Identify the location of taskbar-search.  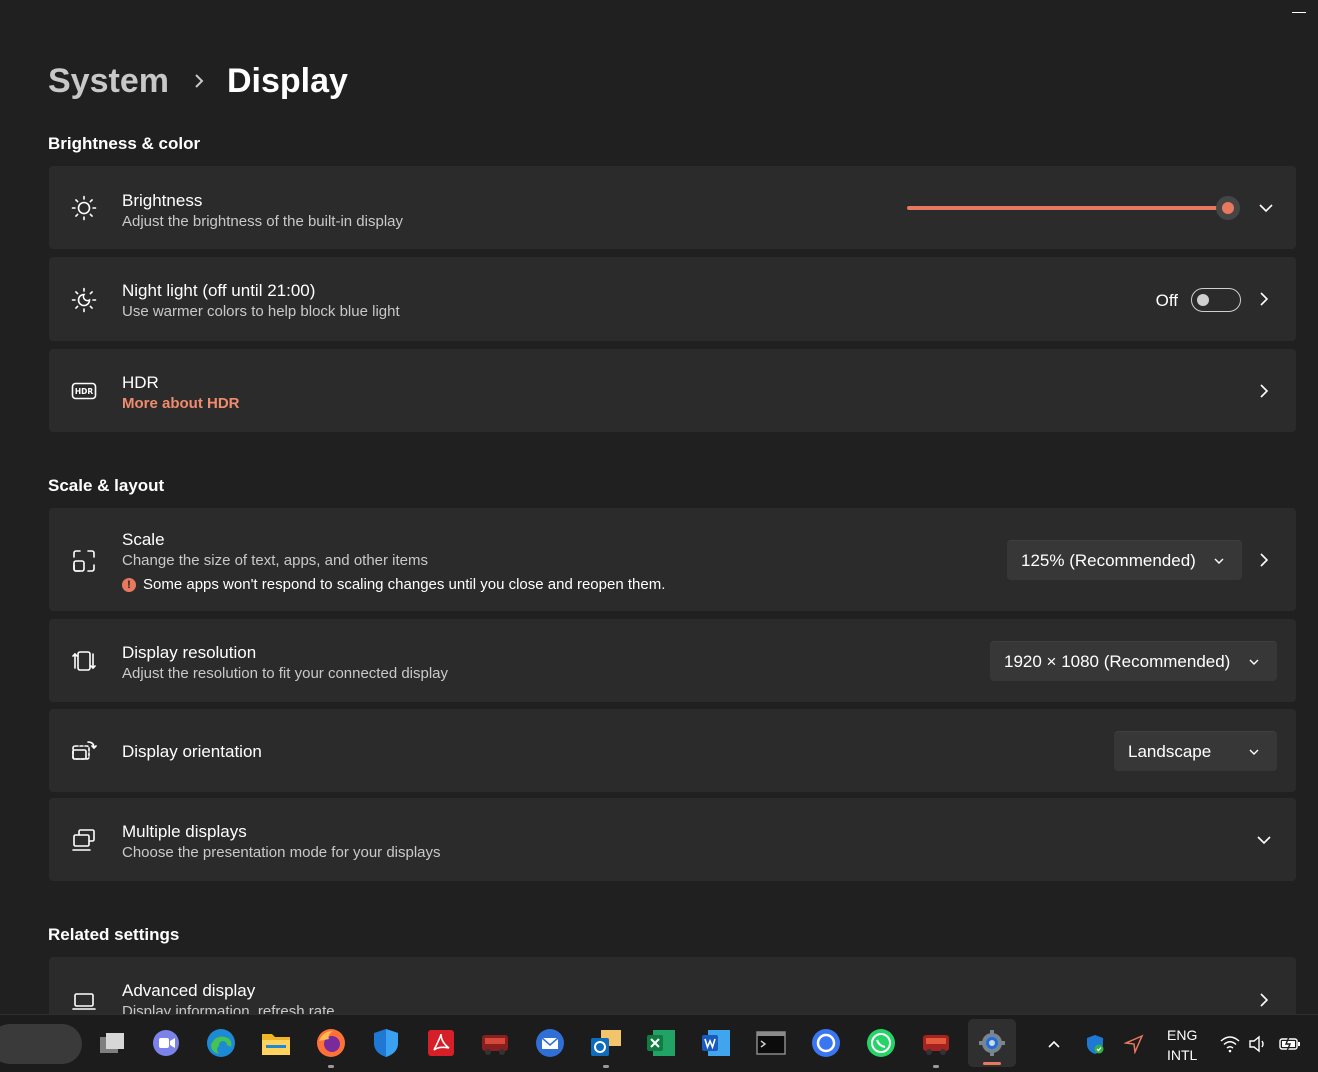
(41, 1044).